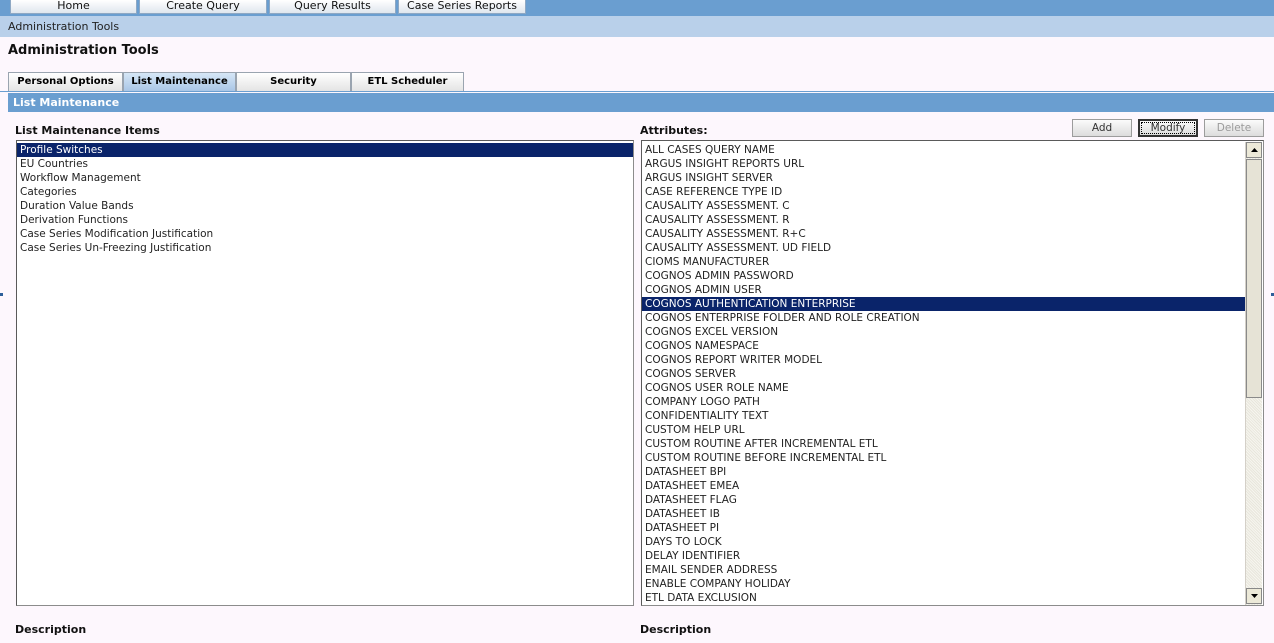 The width and height of the screenshot is (1274, 643). What do you see at coordinates (641, 102) in the screenshot?
I see `section-header: List Maintenance` at bounding box center [641, 102].